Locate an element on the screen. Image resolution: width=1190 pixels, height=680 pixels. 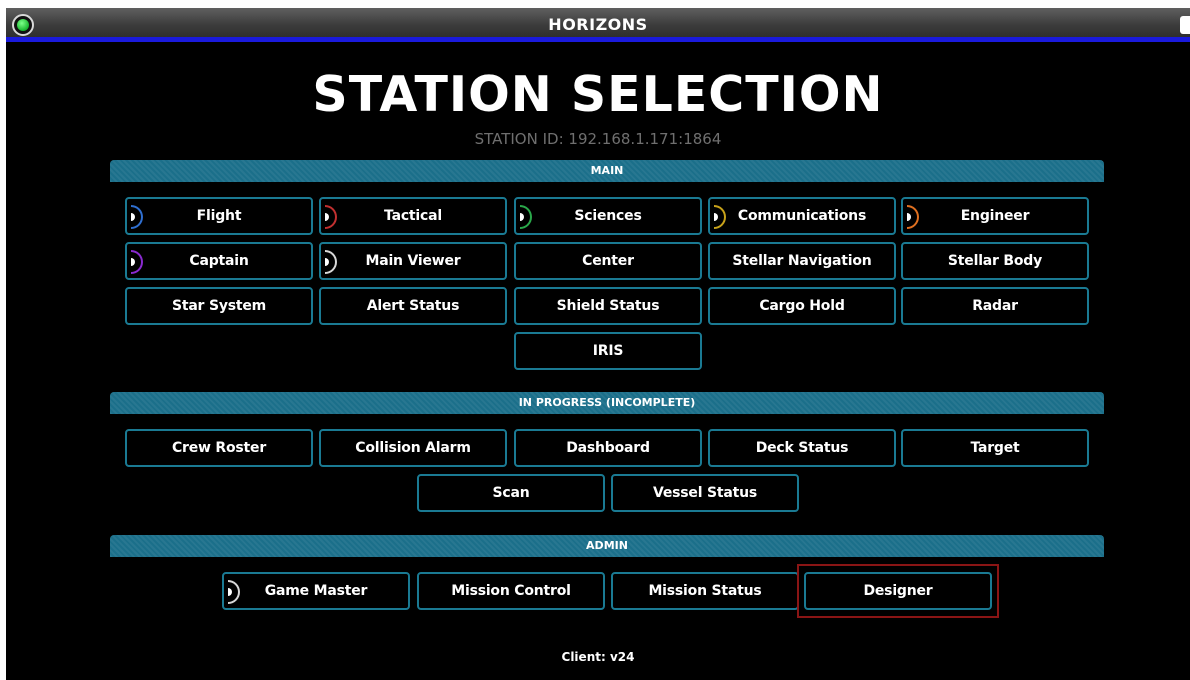
station-button-iris: IRIS is located at coordinates (608, 351).